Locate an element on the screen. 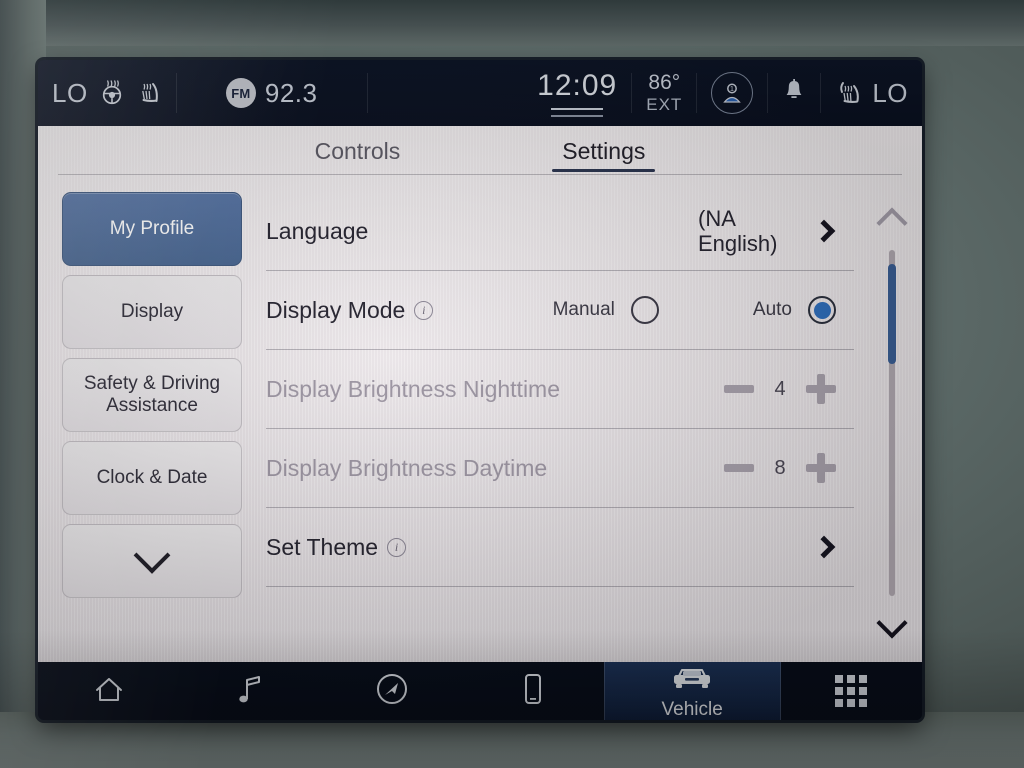 The width and height of the screenshot is (1024, 768). sidebar-more-button is located at coordinates (152, 561).